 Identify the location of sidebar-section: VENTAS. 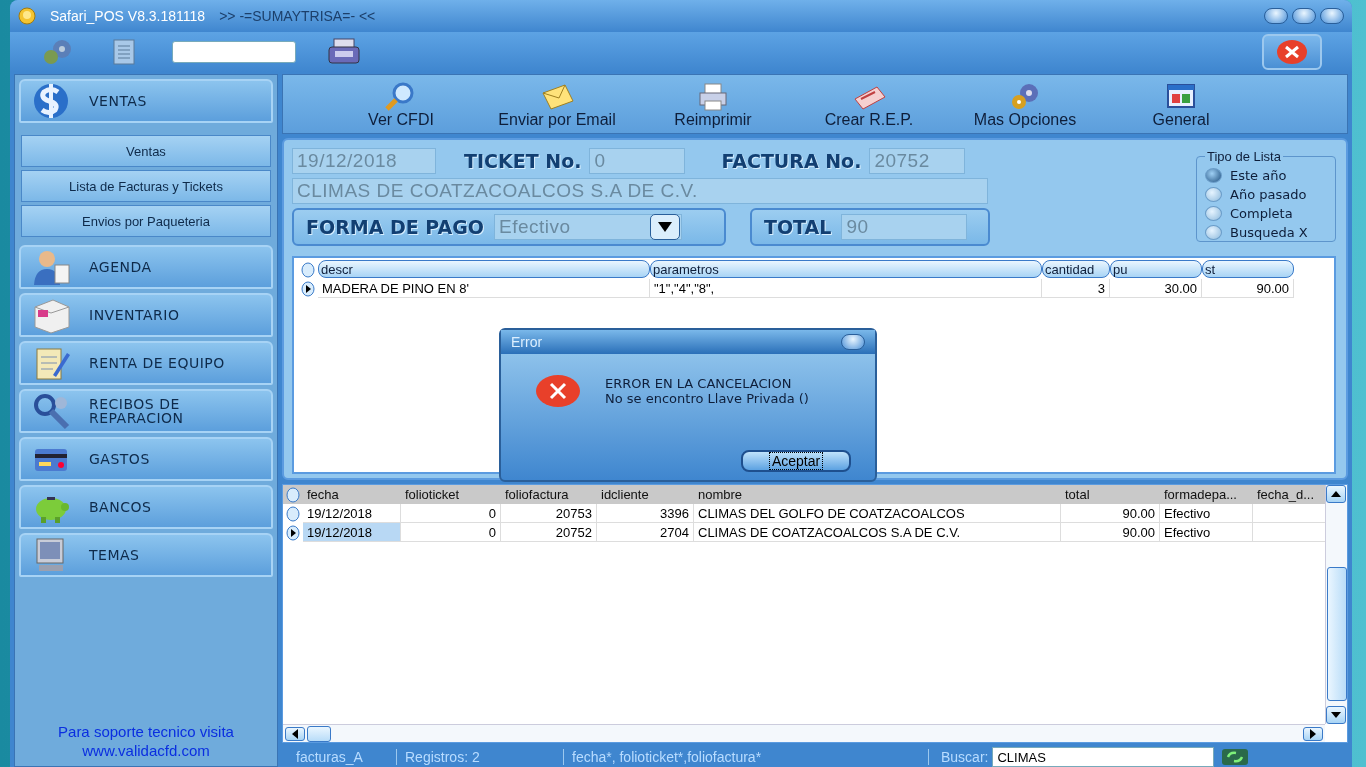
(146, 101).